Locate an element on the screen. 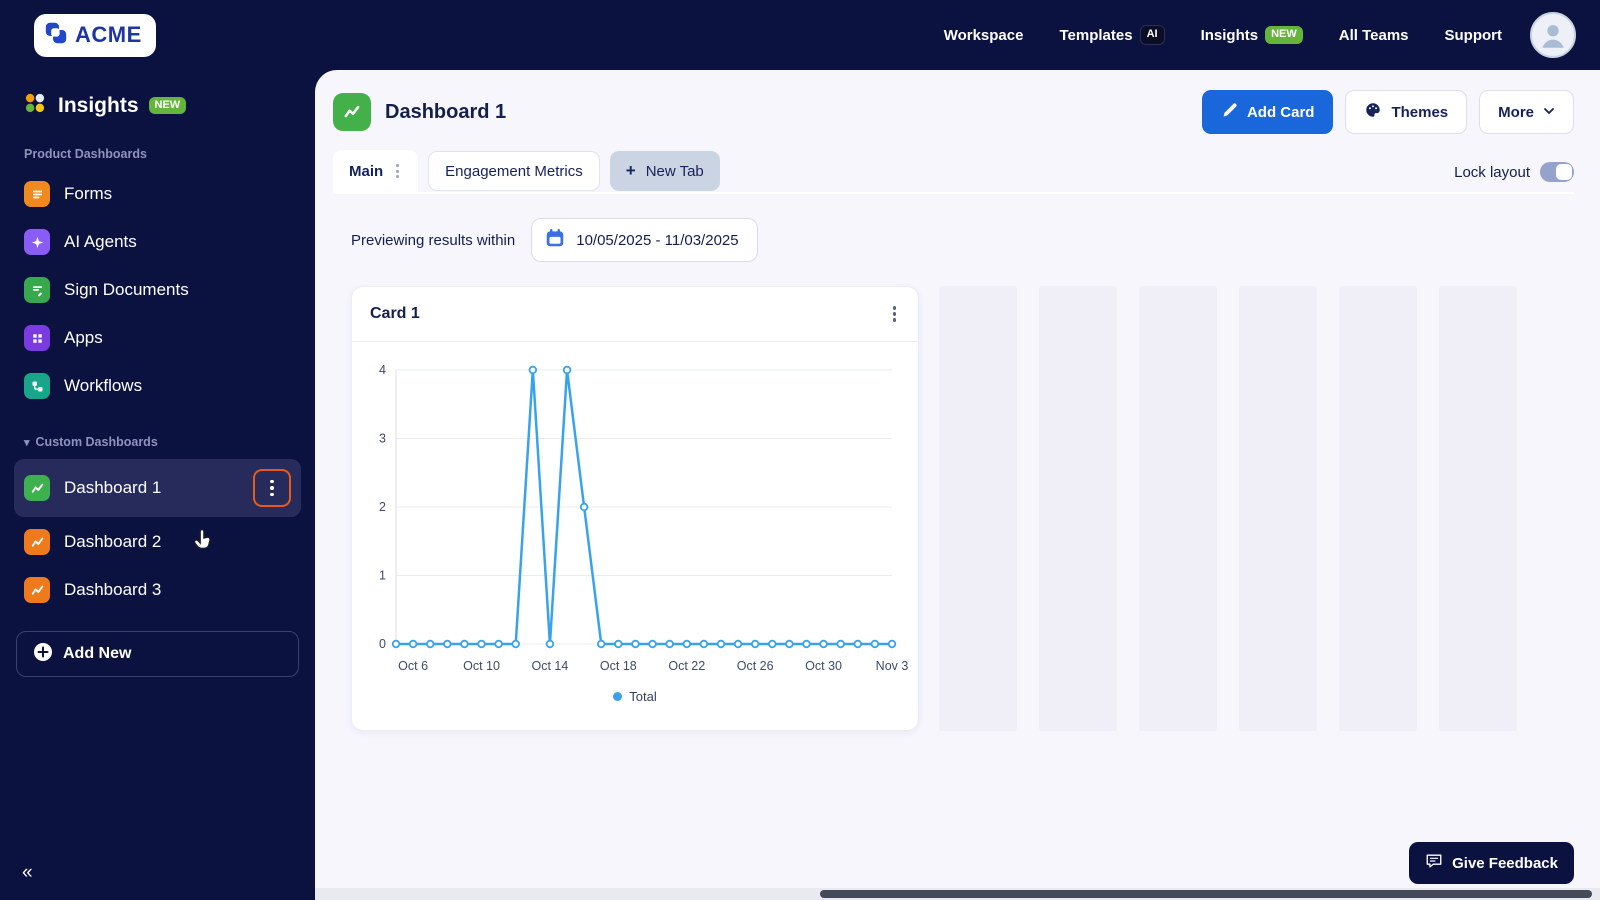 This screenshot has width=1600, height=900. nav-templates: Templates AI is located at coordinates (1112, 35).